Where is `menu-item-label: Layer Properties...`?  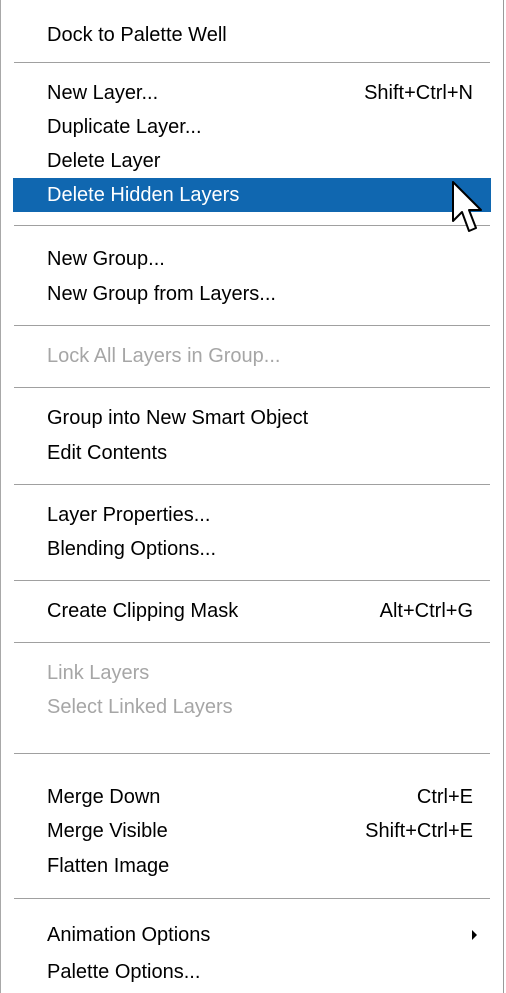 menu-item-label: Layer Properties... is located at coordinates (129, 514).